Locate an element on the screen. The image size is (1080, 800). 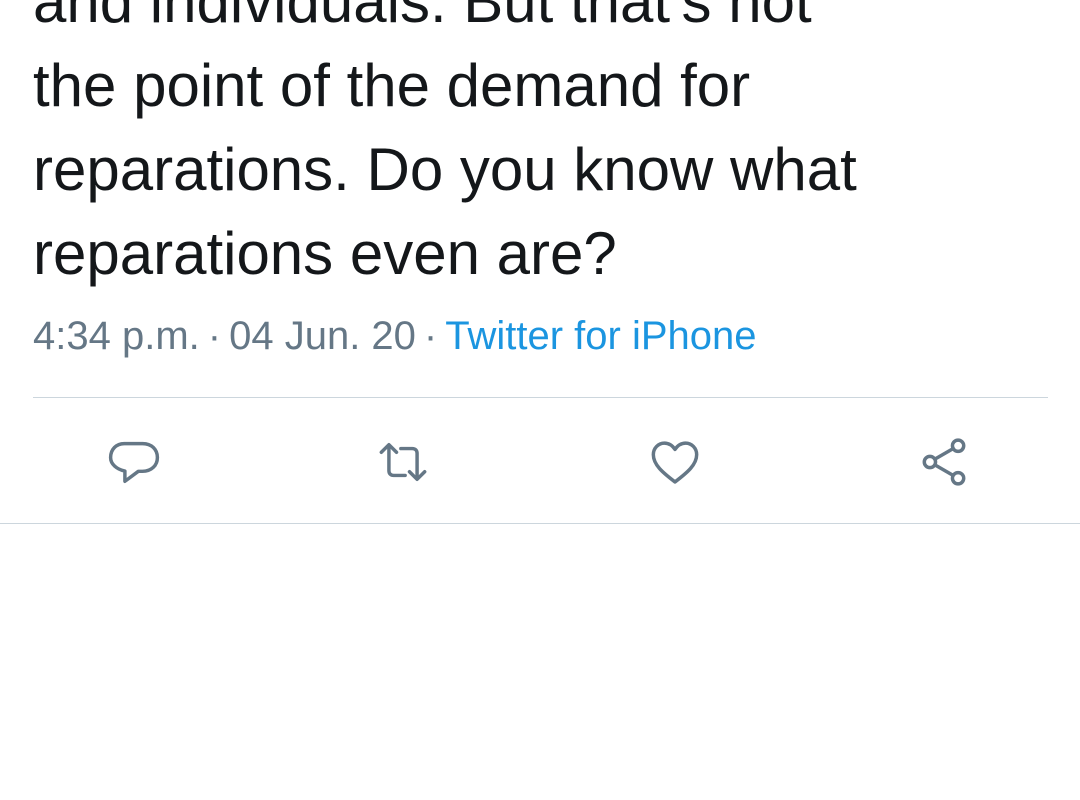
share-icon is located at coordinates (944, 462).